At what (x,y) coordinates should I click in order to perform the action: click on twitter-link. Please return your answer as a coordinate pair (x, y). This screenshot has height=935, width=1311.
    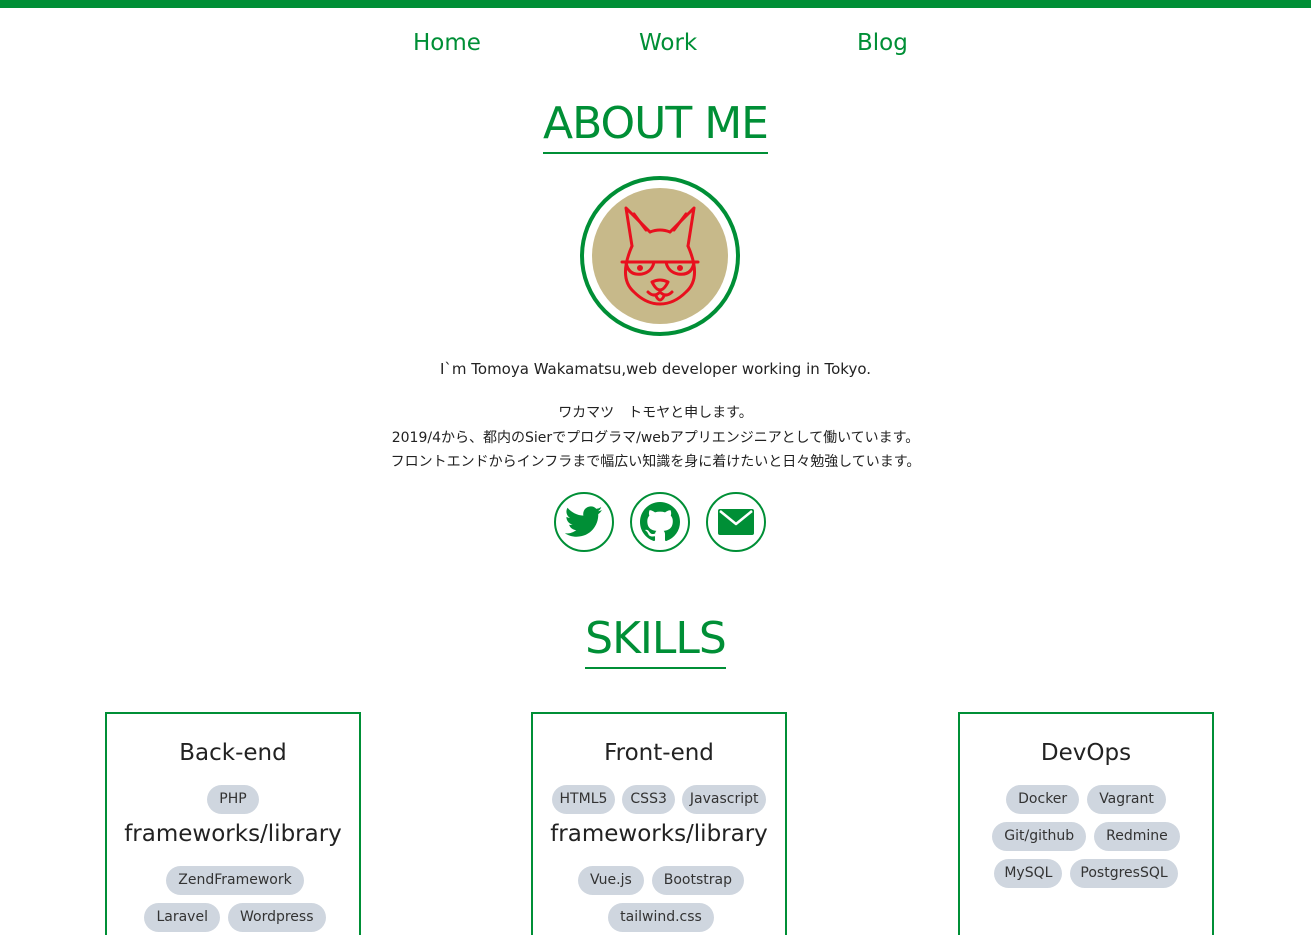
    Looking at the image, I should click on (584, 522).